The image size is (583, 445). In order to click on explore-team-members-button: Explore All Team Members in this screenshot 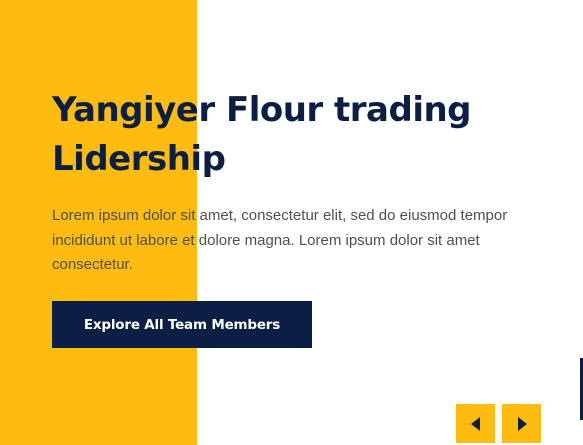, I will do `click(182, 324)`.